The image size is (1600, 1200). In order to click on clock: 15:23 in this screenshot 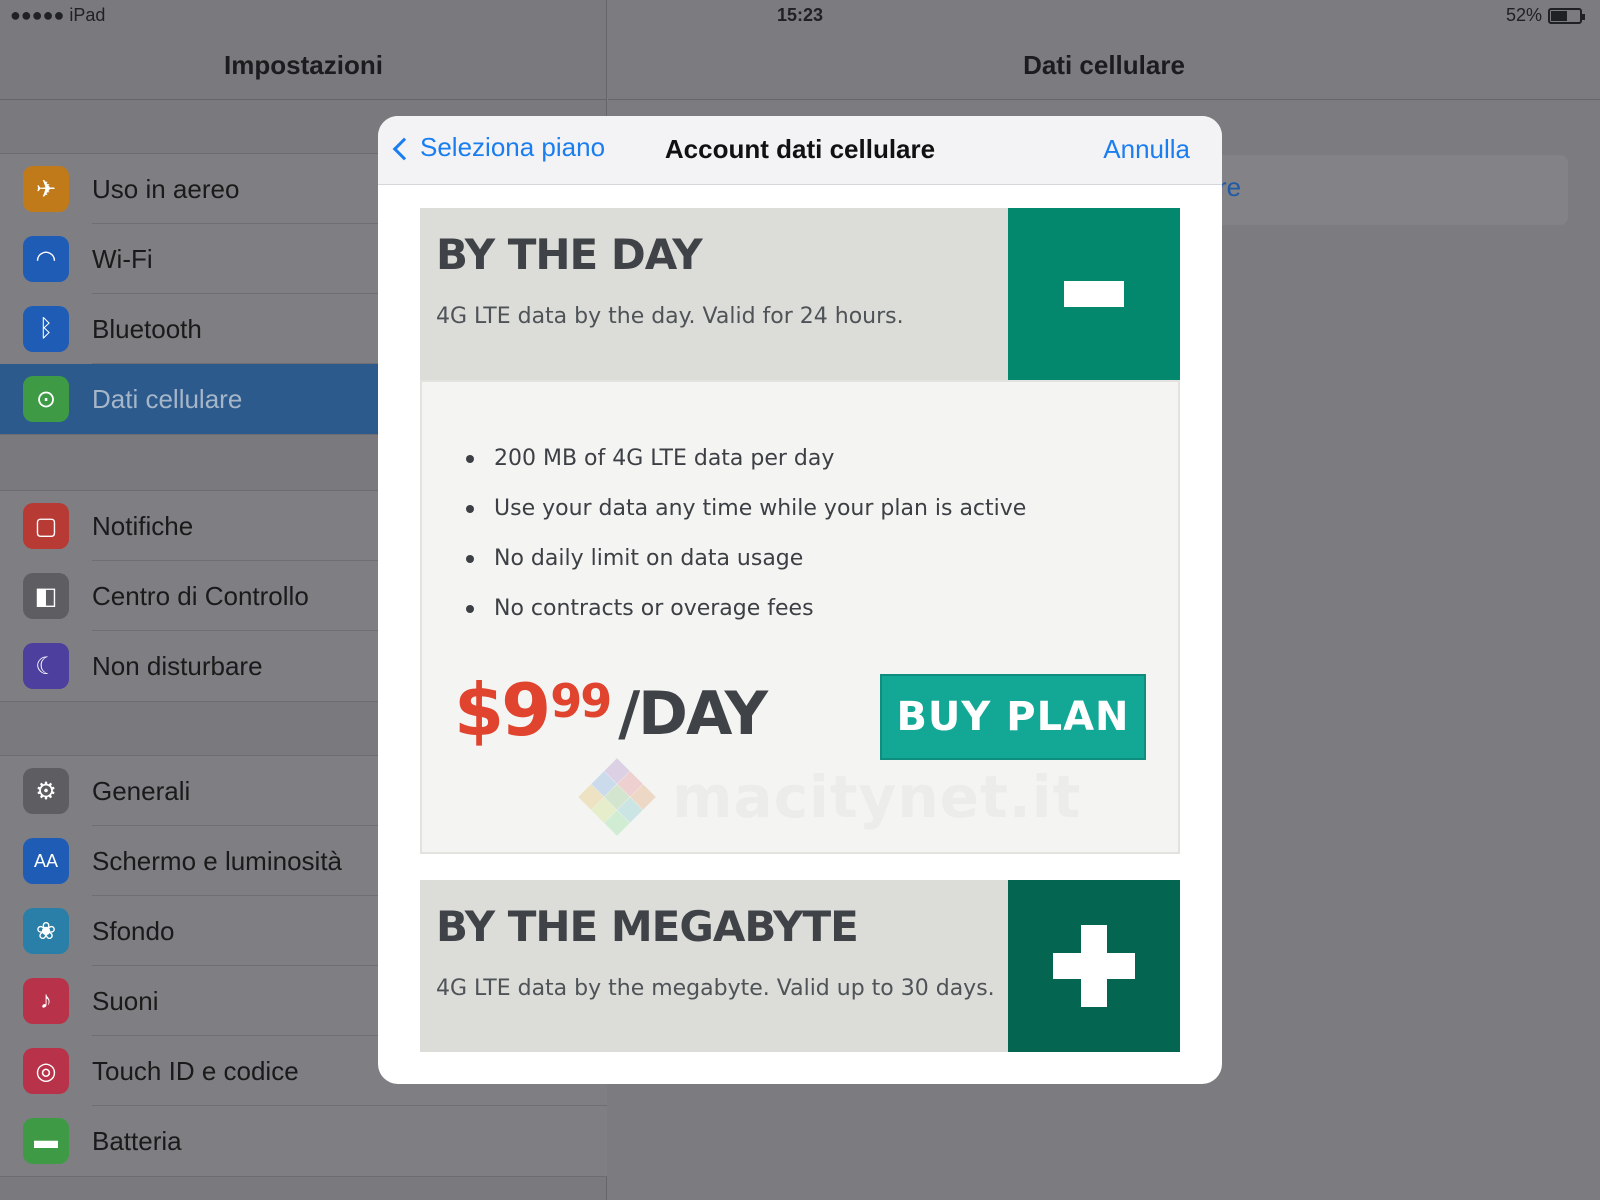, I will do `click(800, 15)`.